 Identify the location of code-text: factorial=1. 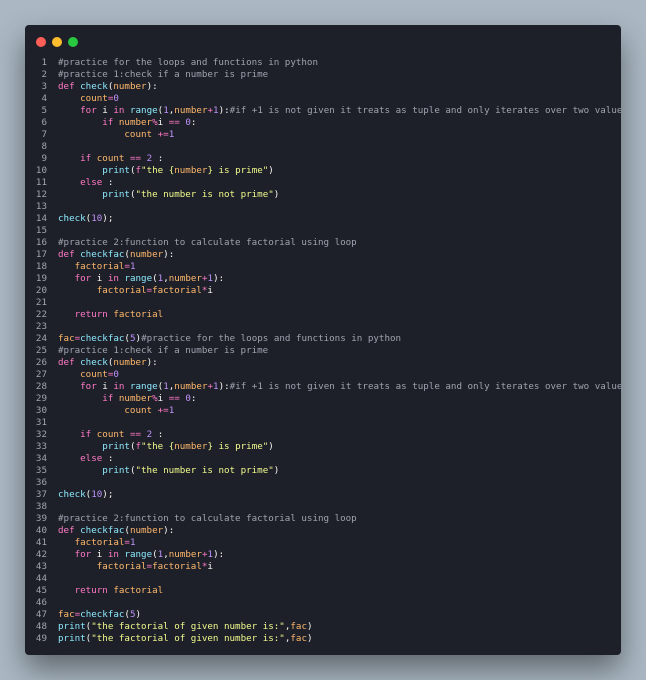
(97, 543).